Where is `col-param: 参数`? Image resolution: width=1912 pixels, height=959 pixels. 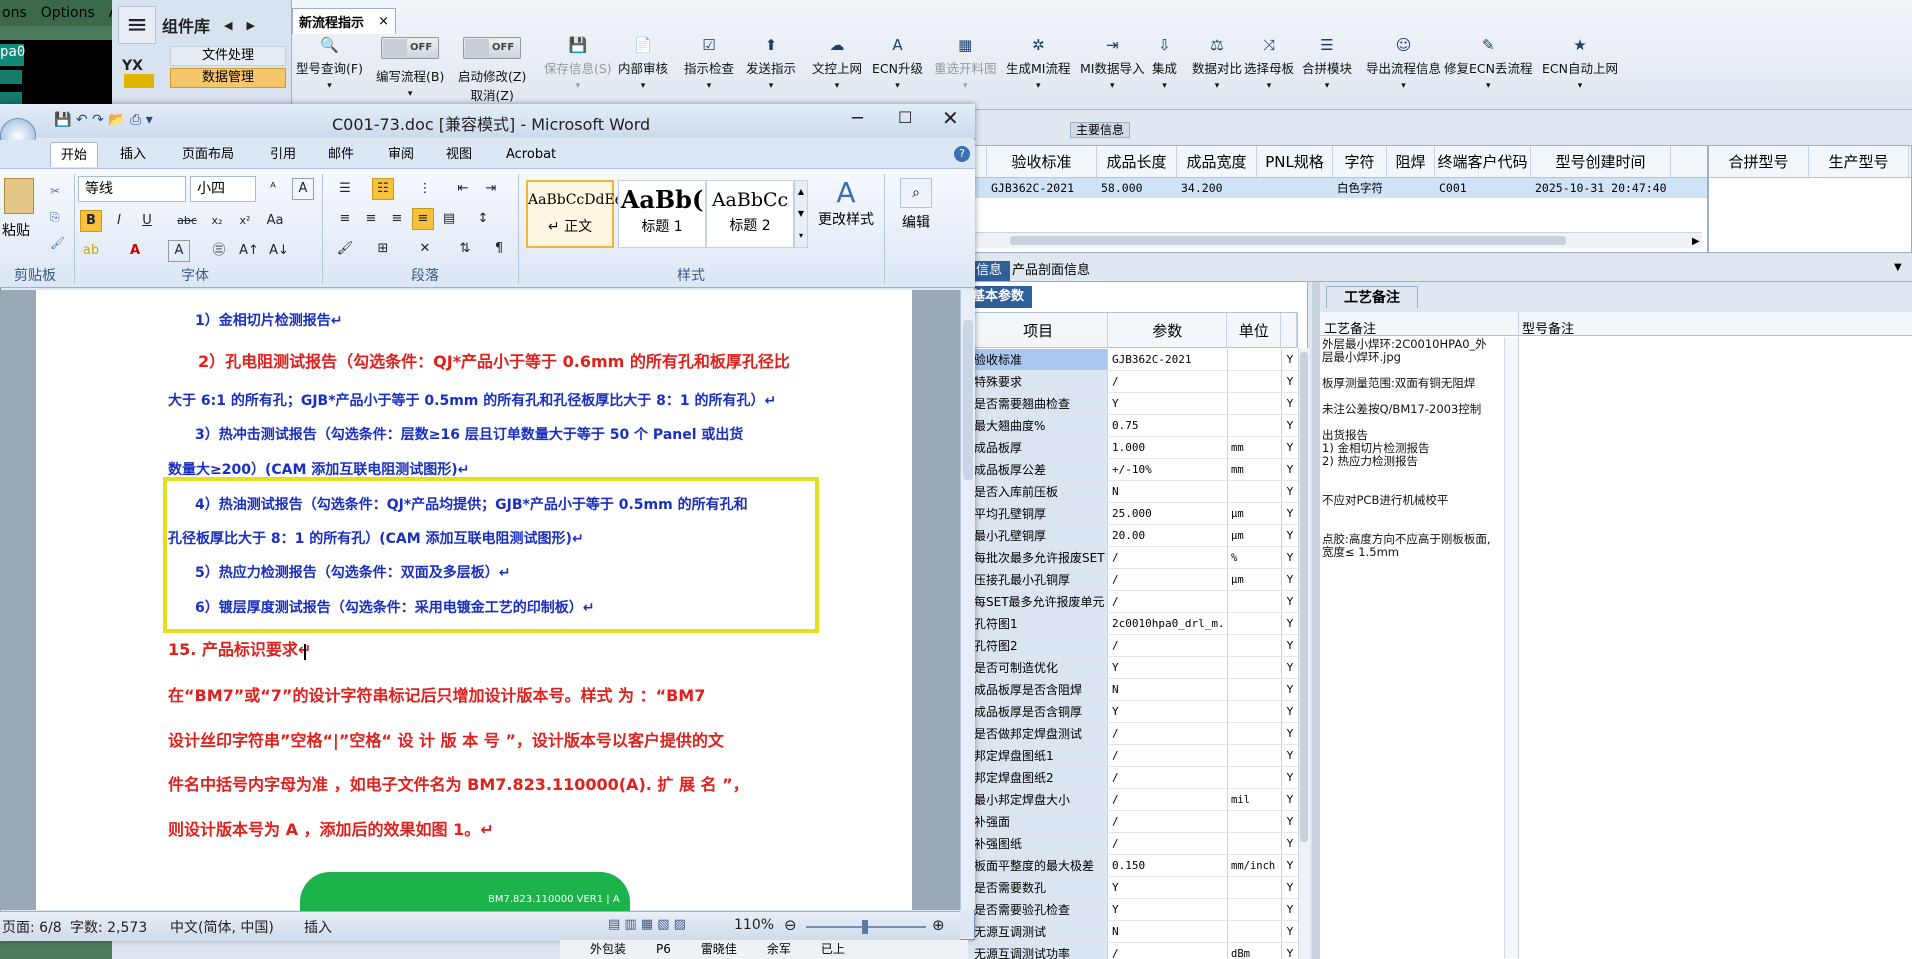
col-param: 参数 is located at coordinates (1168, 330).